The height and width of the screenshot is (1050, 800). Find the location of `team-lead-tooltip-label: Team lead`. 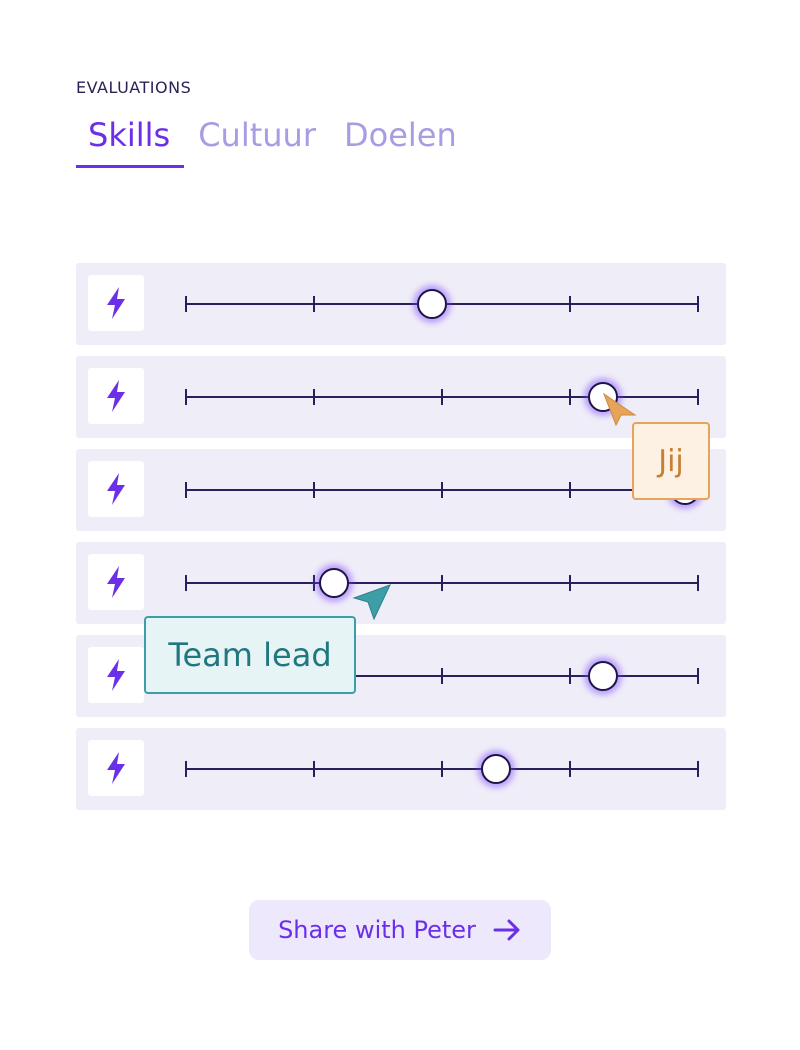

team-lead-tooltip-label: Team lead is located at coordinates (250, 655).